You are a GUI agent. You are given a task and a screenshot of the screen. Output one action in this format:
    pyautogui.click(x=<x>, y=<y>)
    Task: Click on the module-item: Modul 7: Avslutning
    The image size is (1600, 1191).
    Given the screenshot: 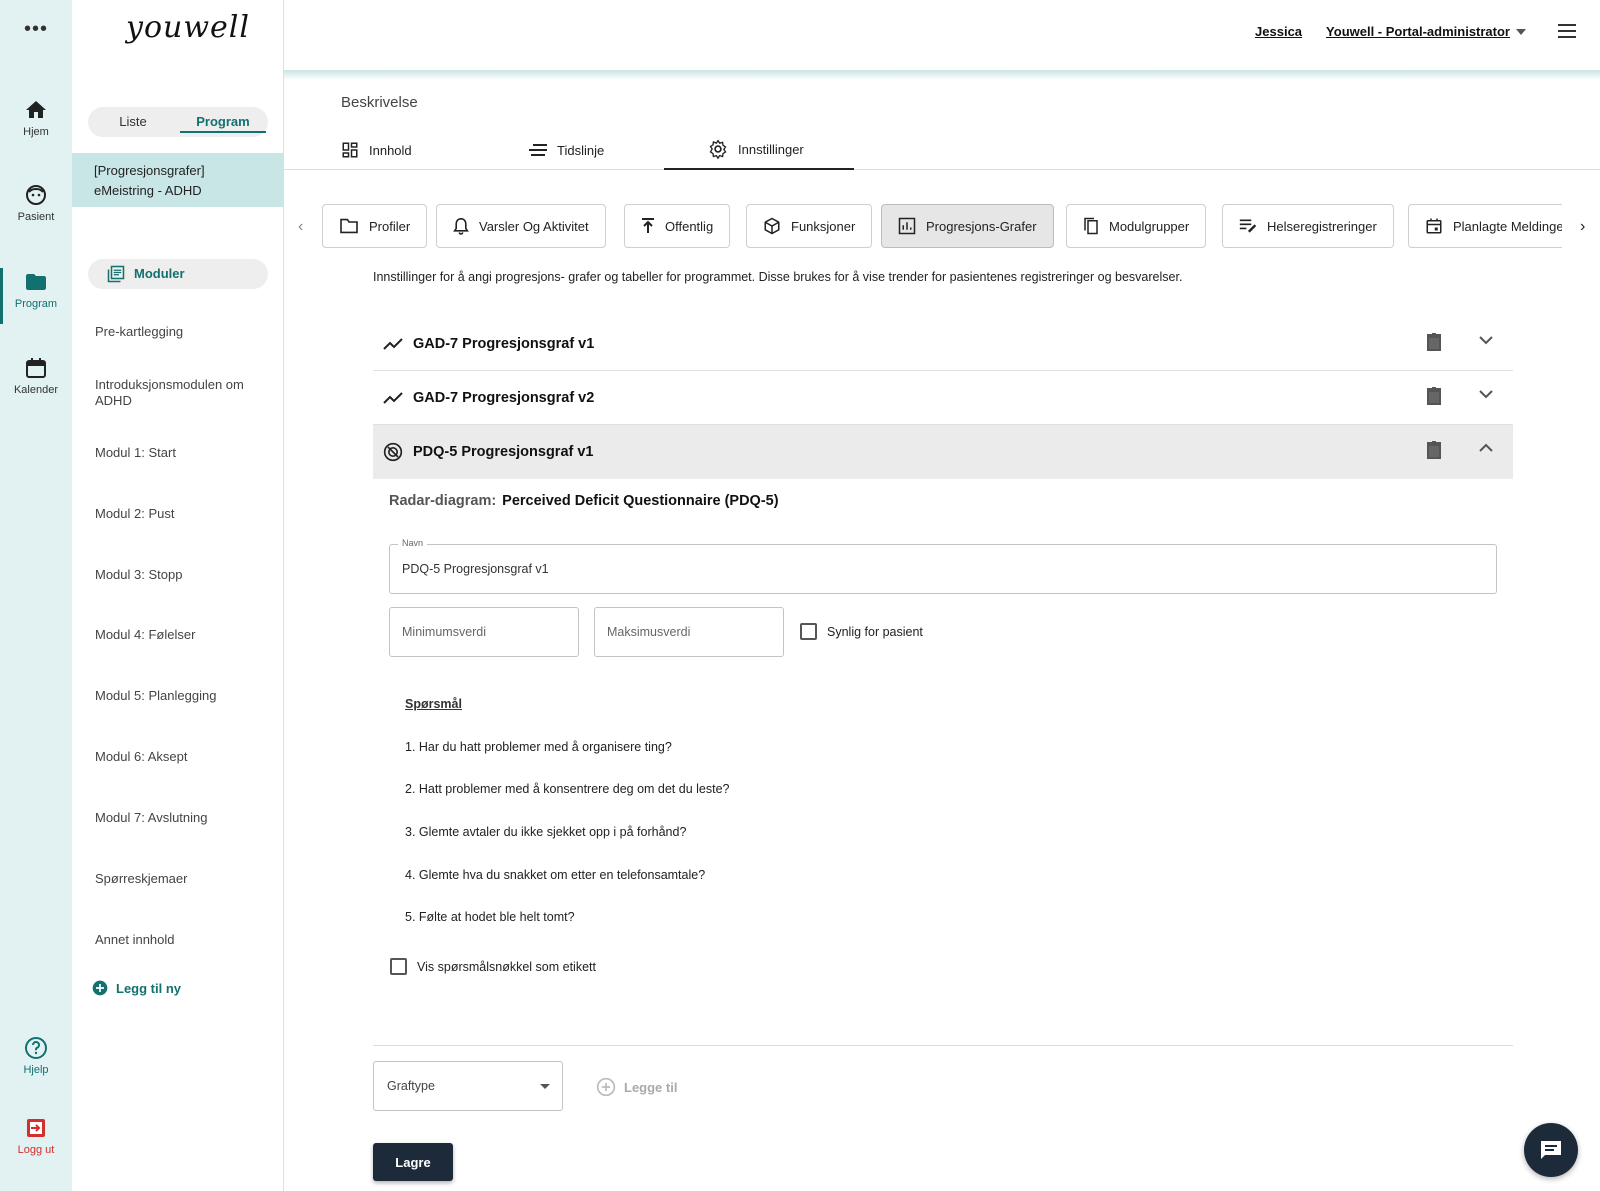 What is the action you would take?
    pyautogui.click(x=185, y=818)
    